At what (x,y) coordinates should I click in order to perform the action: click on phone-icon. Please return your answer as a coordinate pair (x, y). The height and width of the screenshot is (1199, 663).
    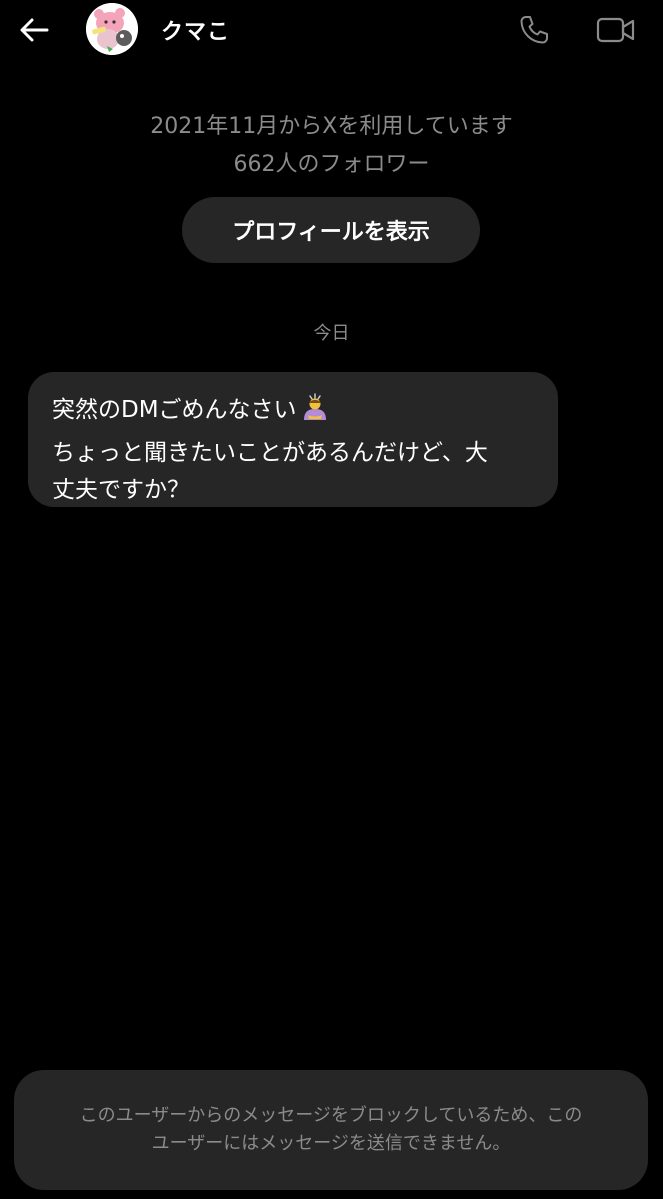
    Looking at the image, I should click on (534, 30).